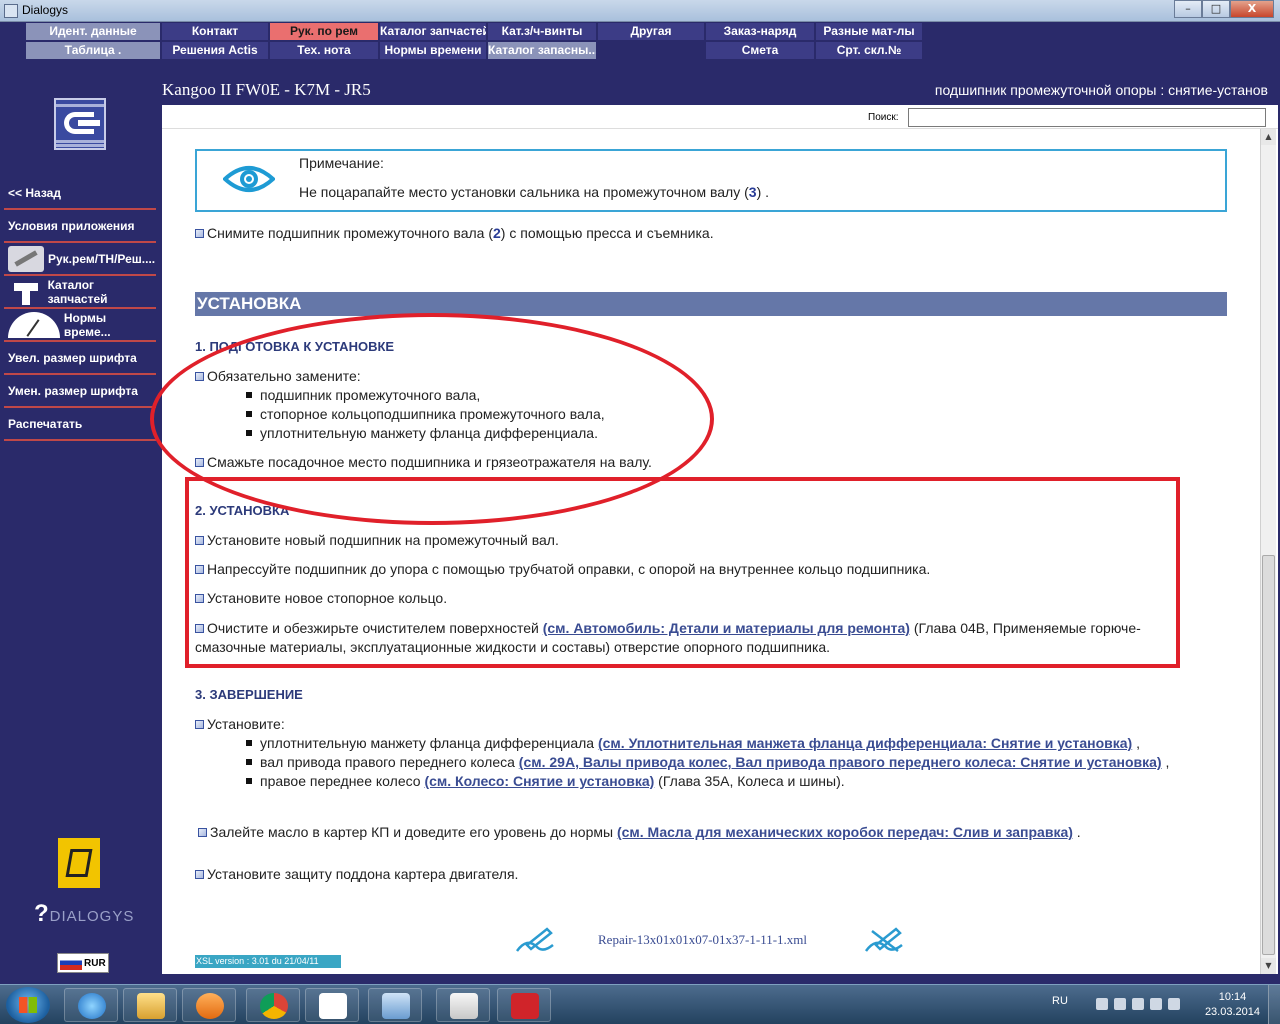 This screenshot has width=1280, height=1024. I want to click on currency-button: RUR, so click(83, 963).